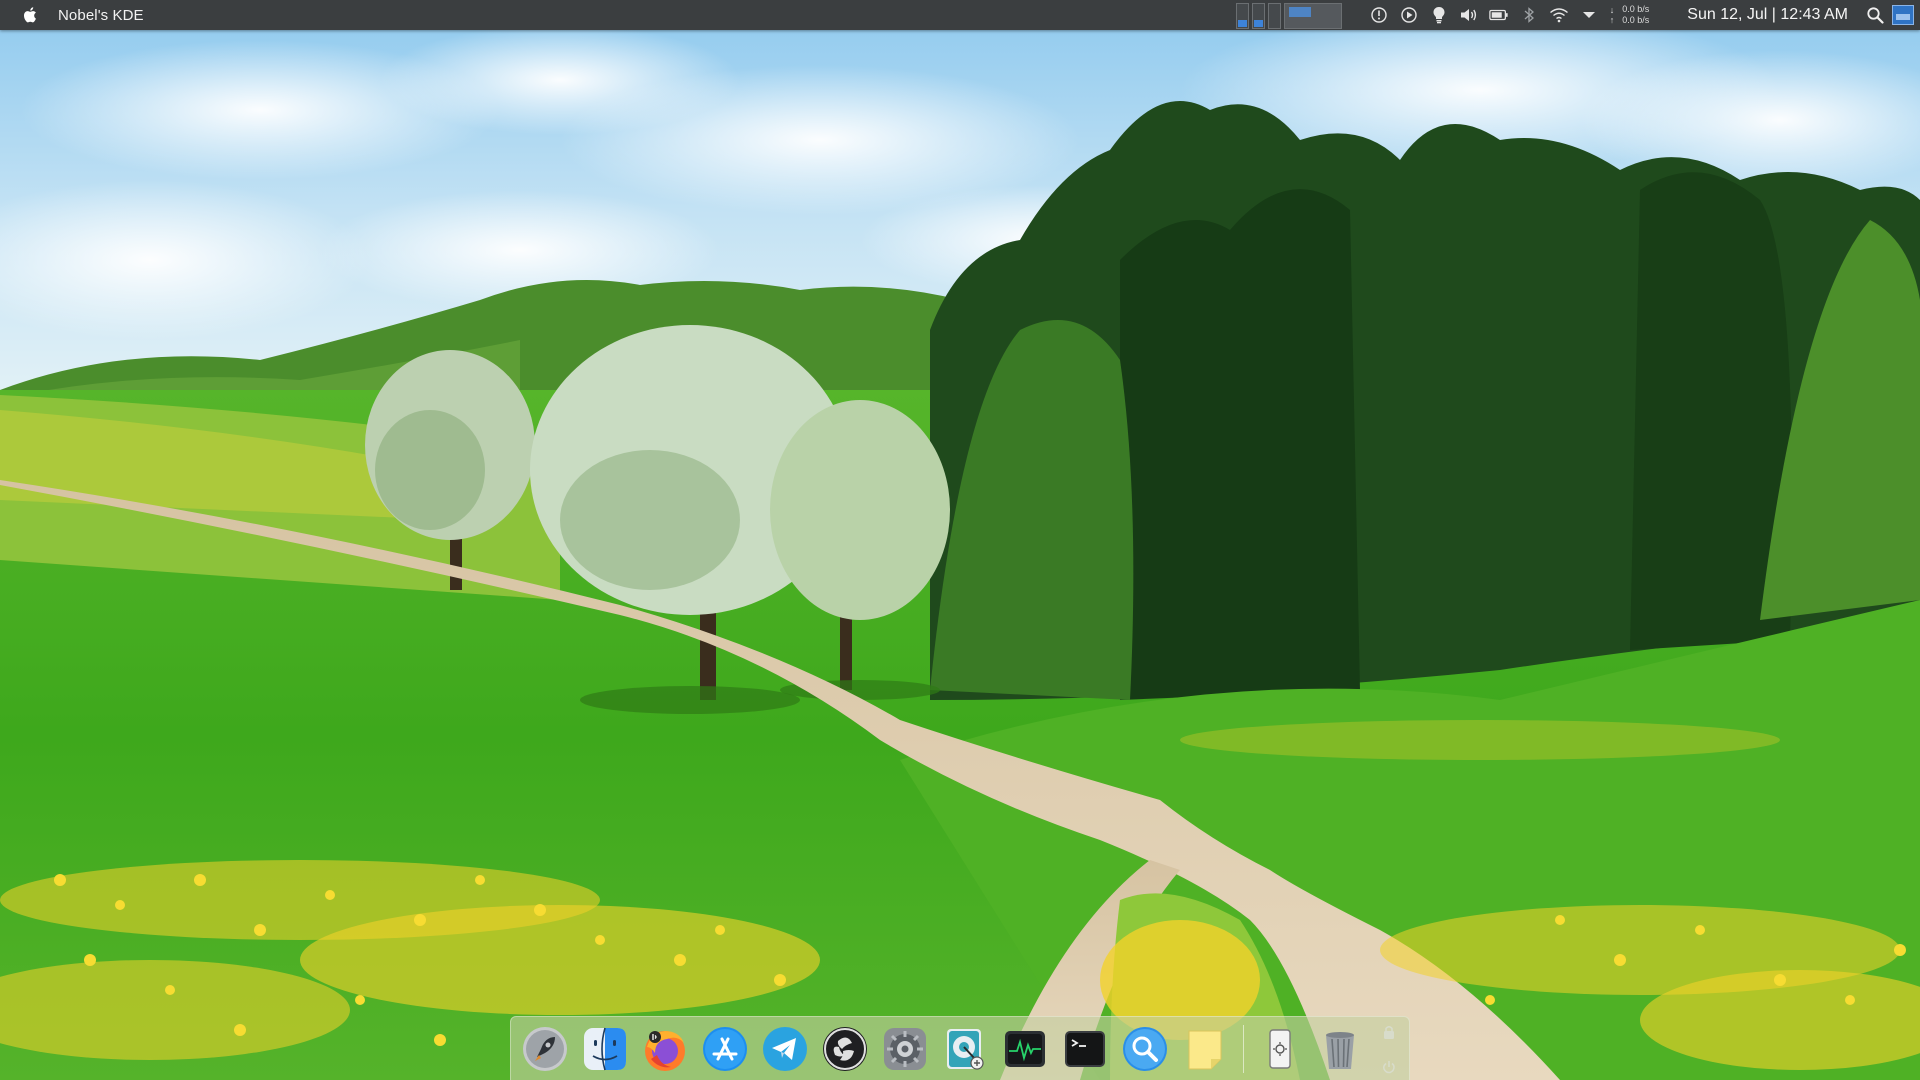  I want to click on media-player-icon, so click(1409, 15).